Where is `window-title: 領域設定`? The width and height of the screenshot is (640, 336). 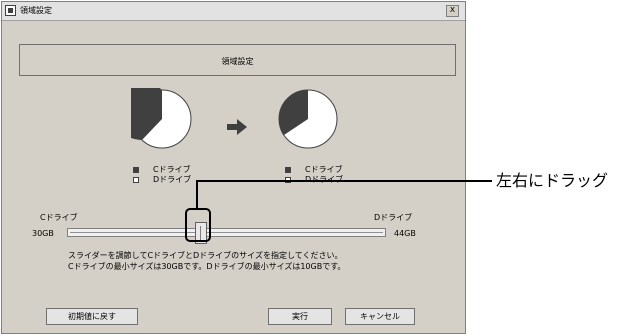 window-title: 領域設定 is located at coordinates (36, 10).